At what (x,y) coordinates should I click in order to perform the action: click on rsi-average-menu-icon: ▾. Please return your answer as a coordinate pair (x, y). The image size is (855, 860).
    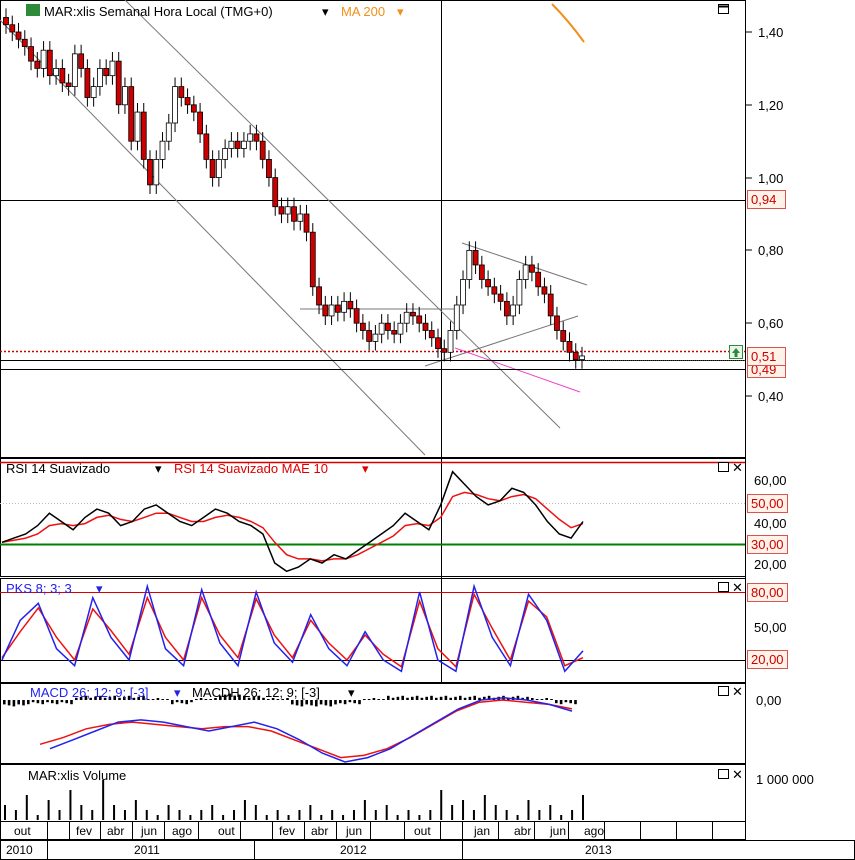
    Looking at the image, I should click on (365, 468).